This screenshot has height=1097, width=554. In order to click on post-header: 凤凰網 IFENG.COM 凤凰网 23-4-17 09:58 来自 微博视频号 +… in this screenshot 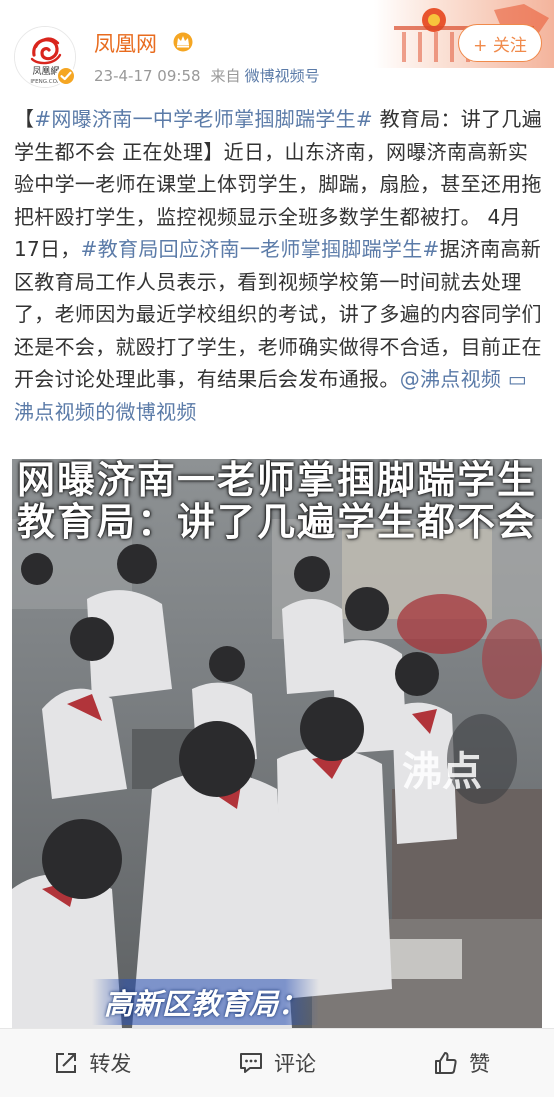, I will do `click(277, 50)`.